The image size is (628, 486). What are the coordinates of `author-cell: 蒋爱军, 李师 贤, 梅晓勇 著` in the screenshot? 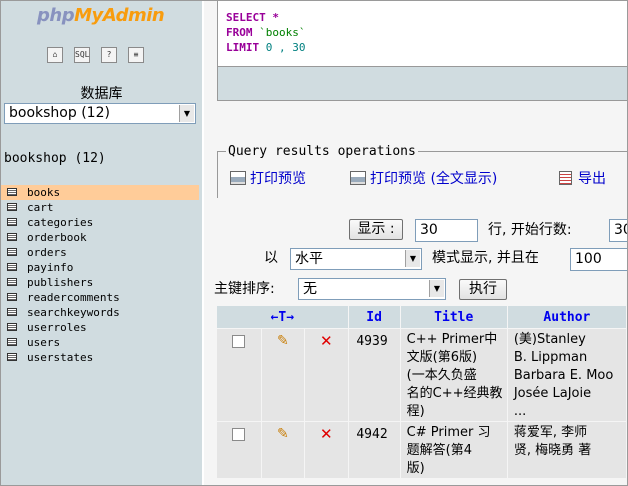 It's located at (566, 450).